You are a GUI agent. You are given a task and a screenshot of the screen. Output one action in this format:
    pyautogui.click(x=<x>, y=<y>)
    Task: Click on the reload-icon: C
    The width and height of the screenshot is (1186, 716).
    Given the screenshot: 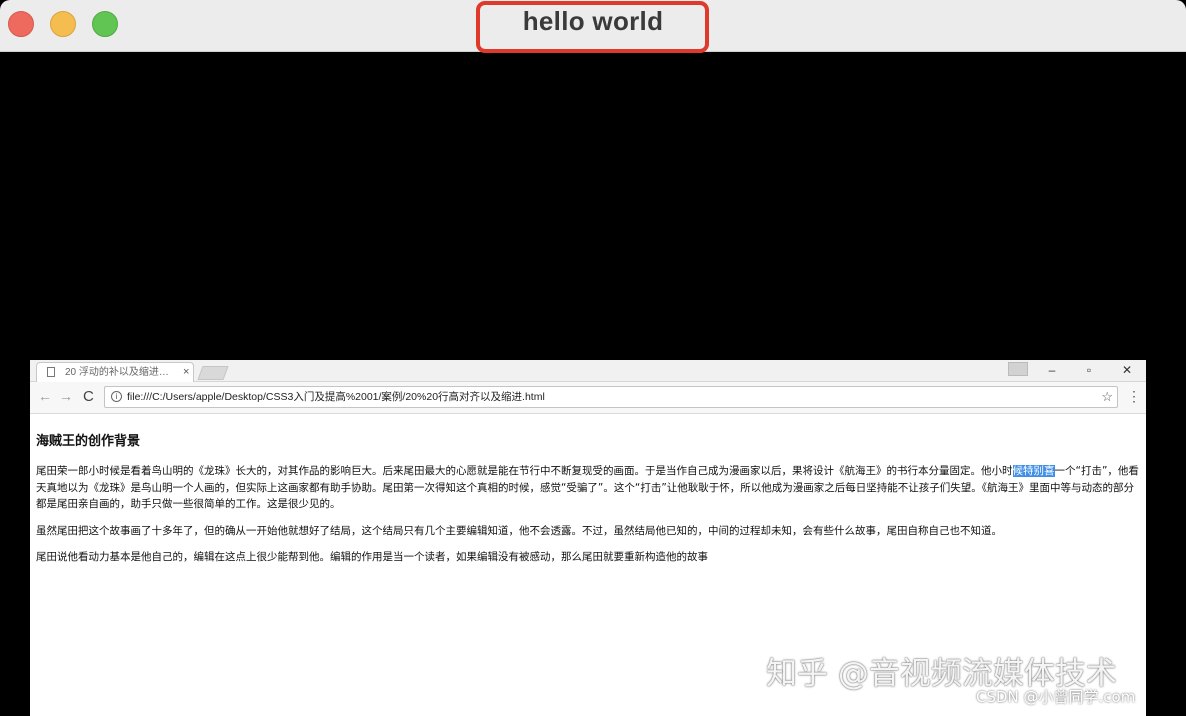 What is the action you would take?
    pyautogui.click(x=88, y=396)
    